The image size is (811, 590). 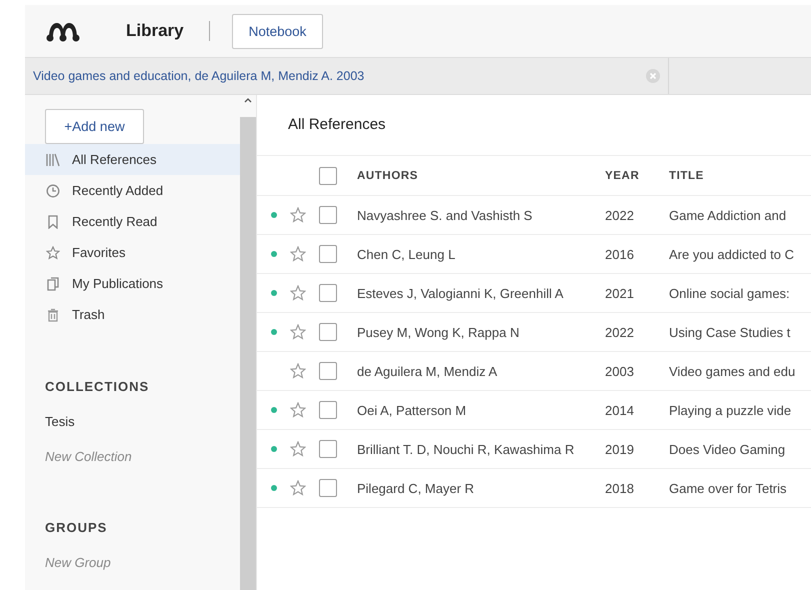 What do you see at coordinates (730, 410) in the screenshot?
I see `table-cell: Playing a puzzle vide` at bounding box center [730, 410].